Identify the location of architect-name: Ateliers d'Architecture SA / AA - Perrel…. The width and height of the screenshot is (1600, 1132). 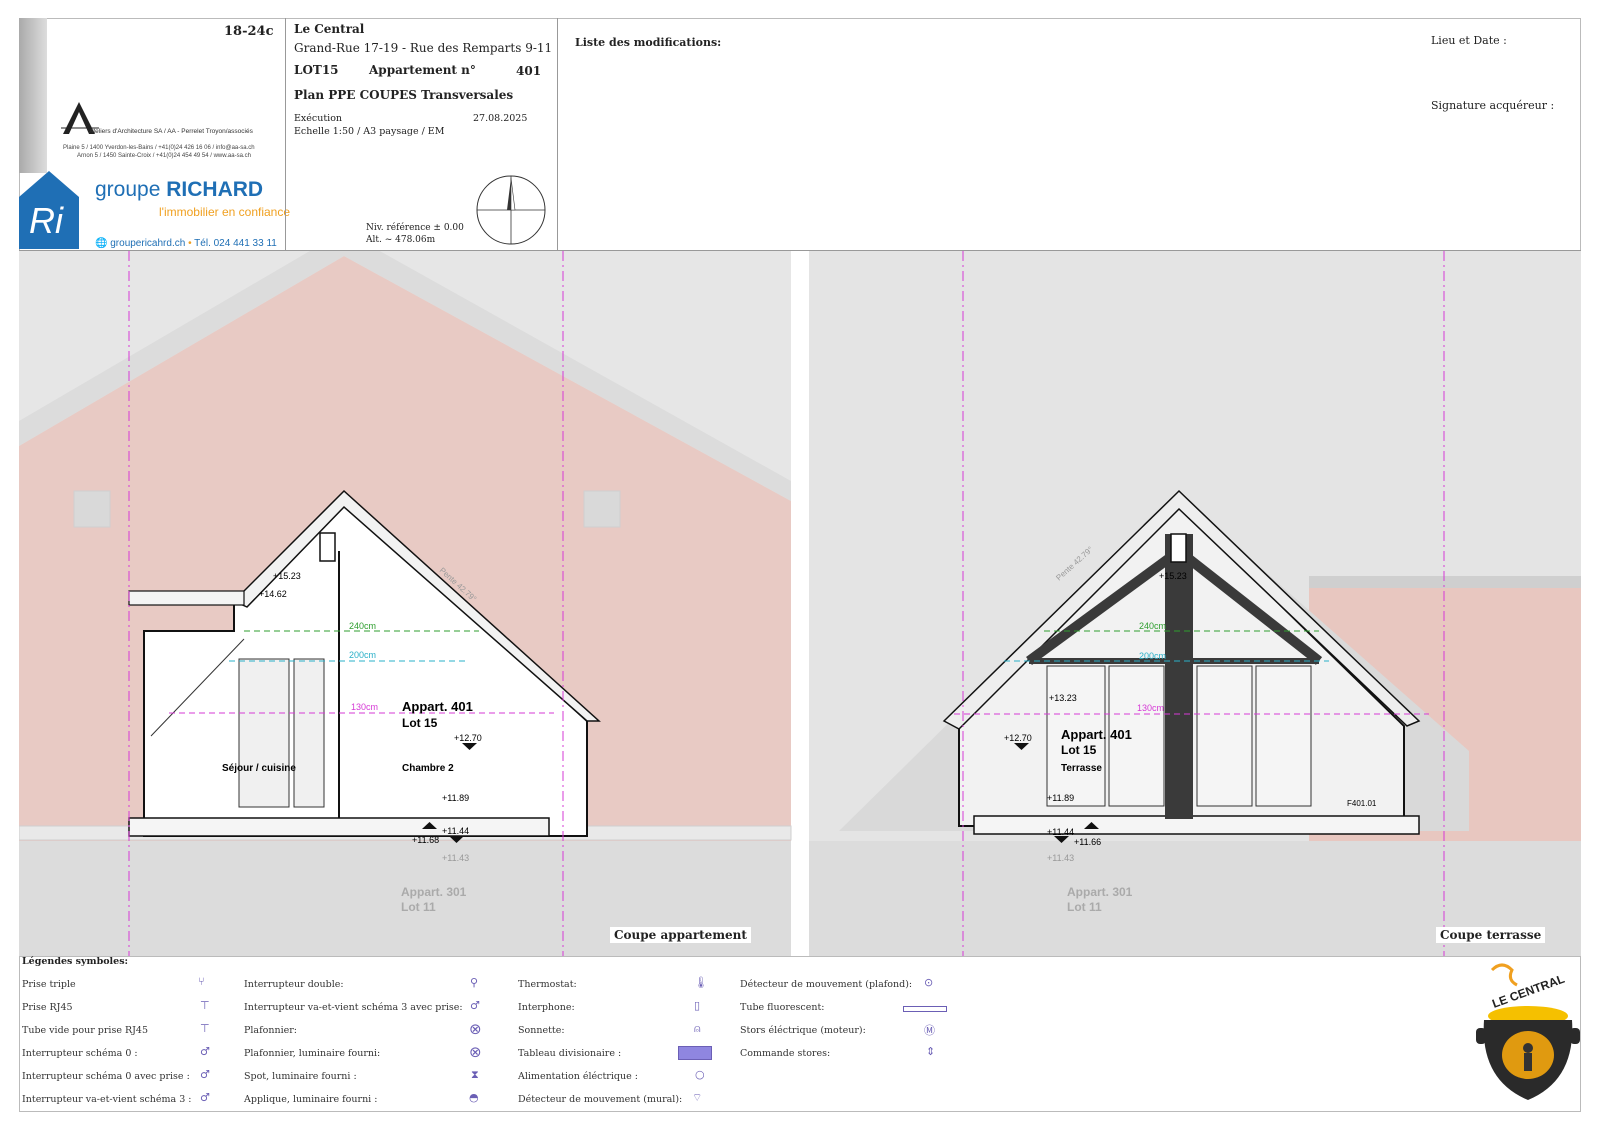
(171, 131).